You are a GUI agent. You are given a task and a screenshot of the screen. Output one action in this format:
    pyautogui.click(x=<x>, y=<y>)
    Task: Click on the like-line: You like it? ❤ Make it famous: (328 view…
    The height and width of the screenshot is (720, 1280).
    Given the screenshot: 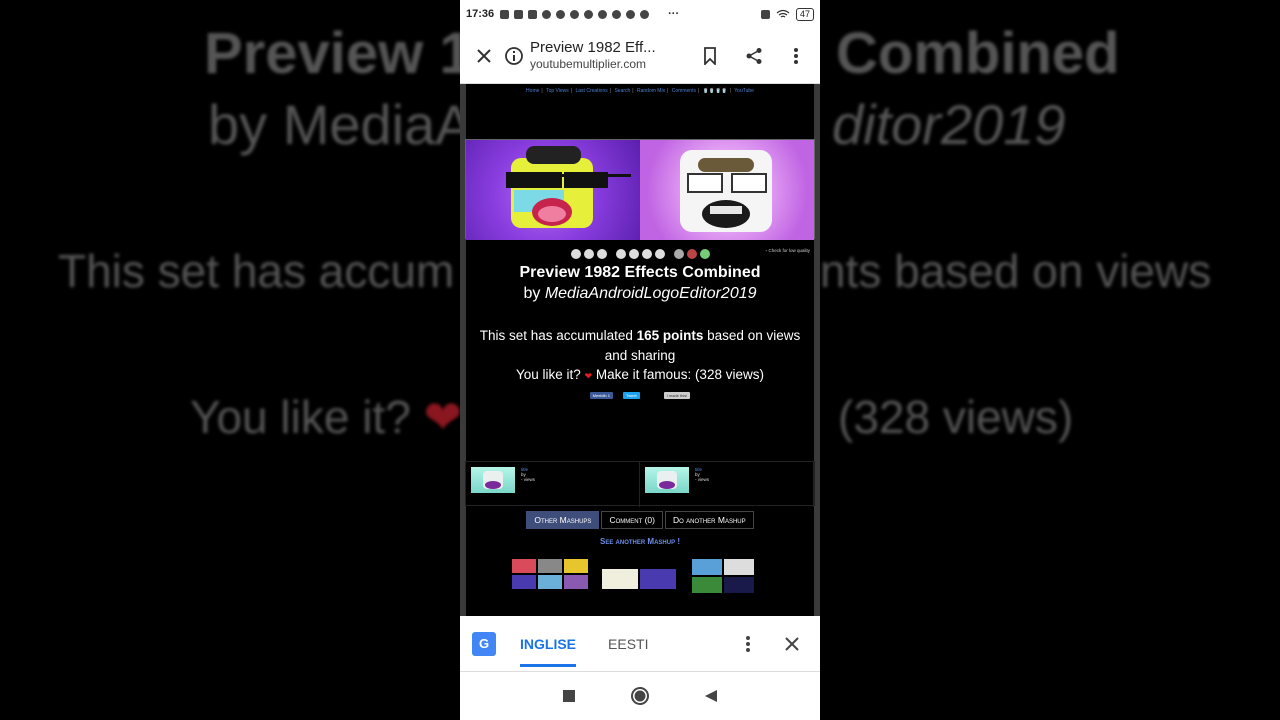 What is the action you would take?
    pyautogui.click(x=640, y=374)
    